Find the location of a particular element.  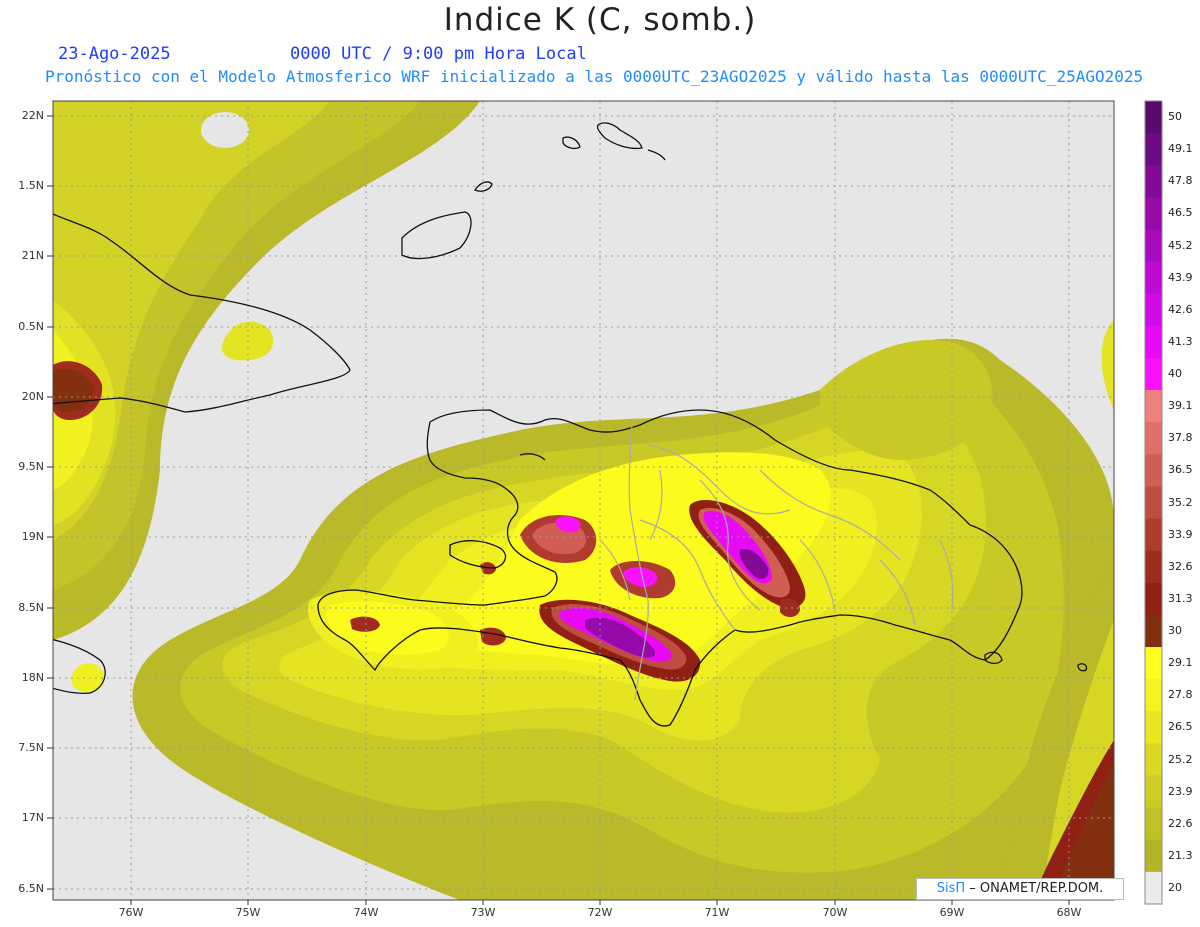

lat-label: 1.5N is located at coordinates (31, 185).